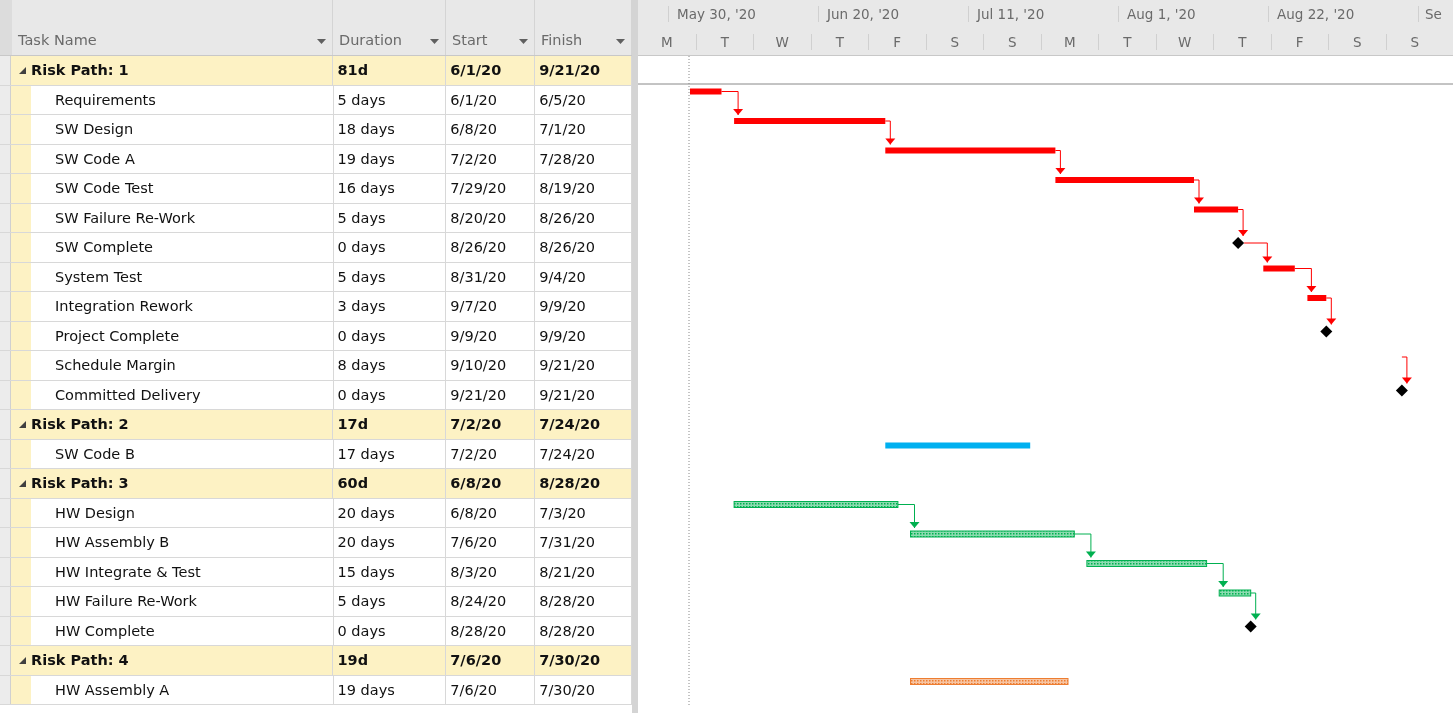 The width and height of the screenshot is (1453, 713). I want to click on column-header: Start, so click(490, 27).